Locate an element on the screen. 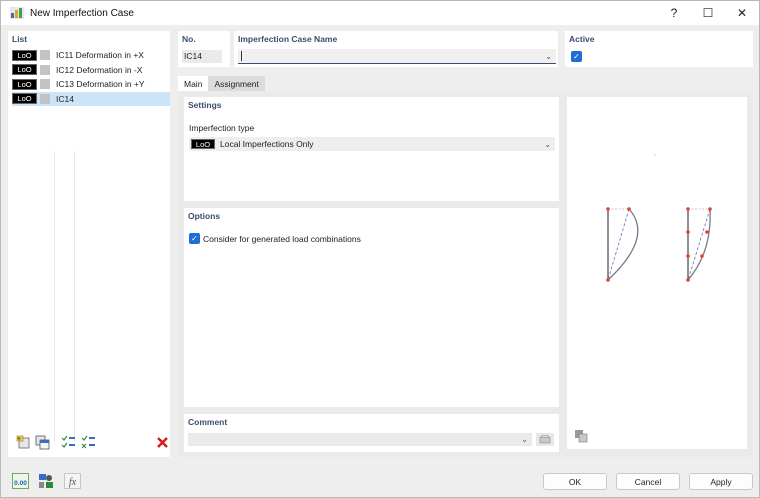 The image size is (760, 498). app-icon is located at coordinates (17, 13).